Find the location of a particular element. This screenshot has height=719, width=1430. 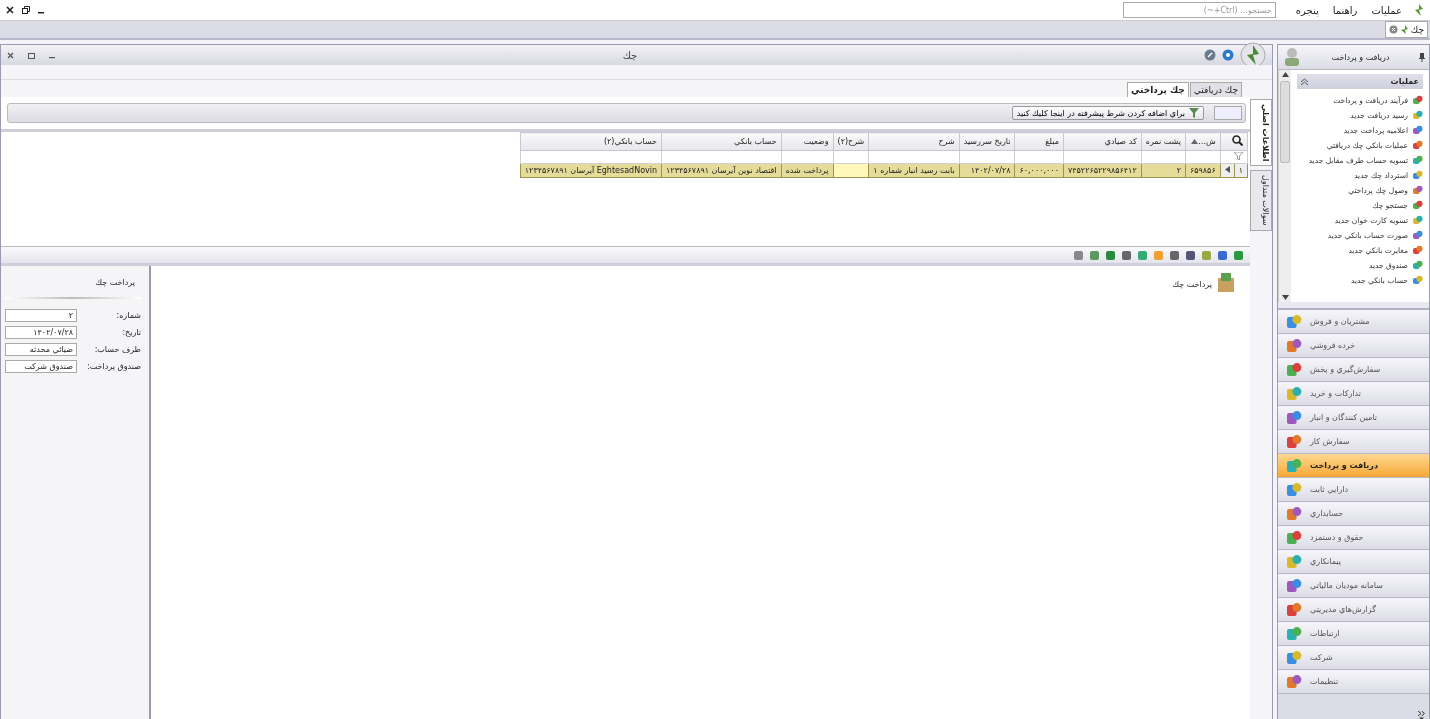

person-icon is located at coordinates (1292, 57).